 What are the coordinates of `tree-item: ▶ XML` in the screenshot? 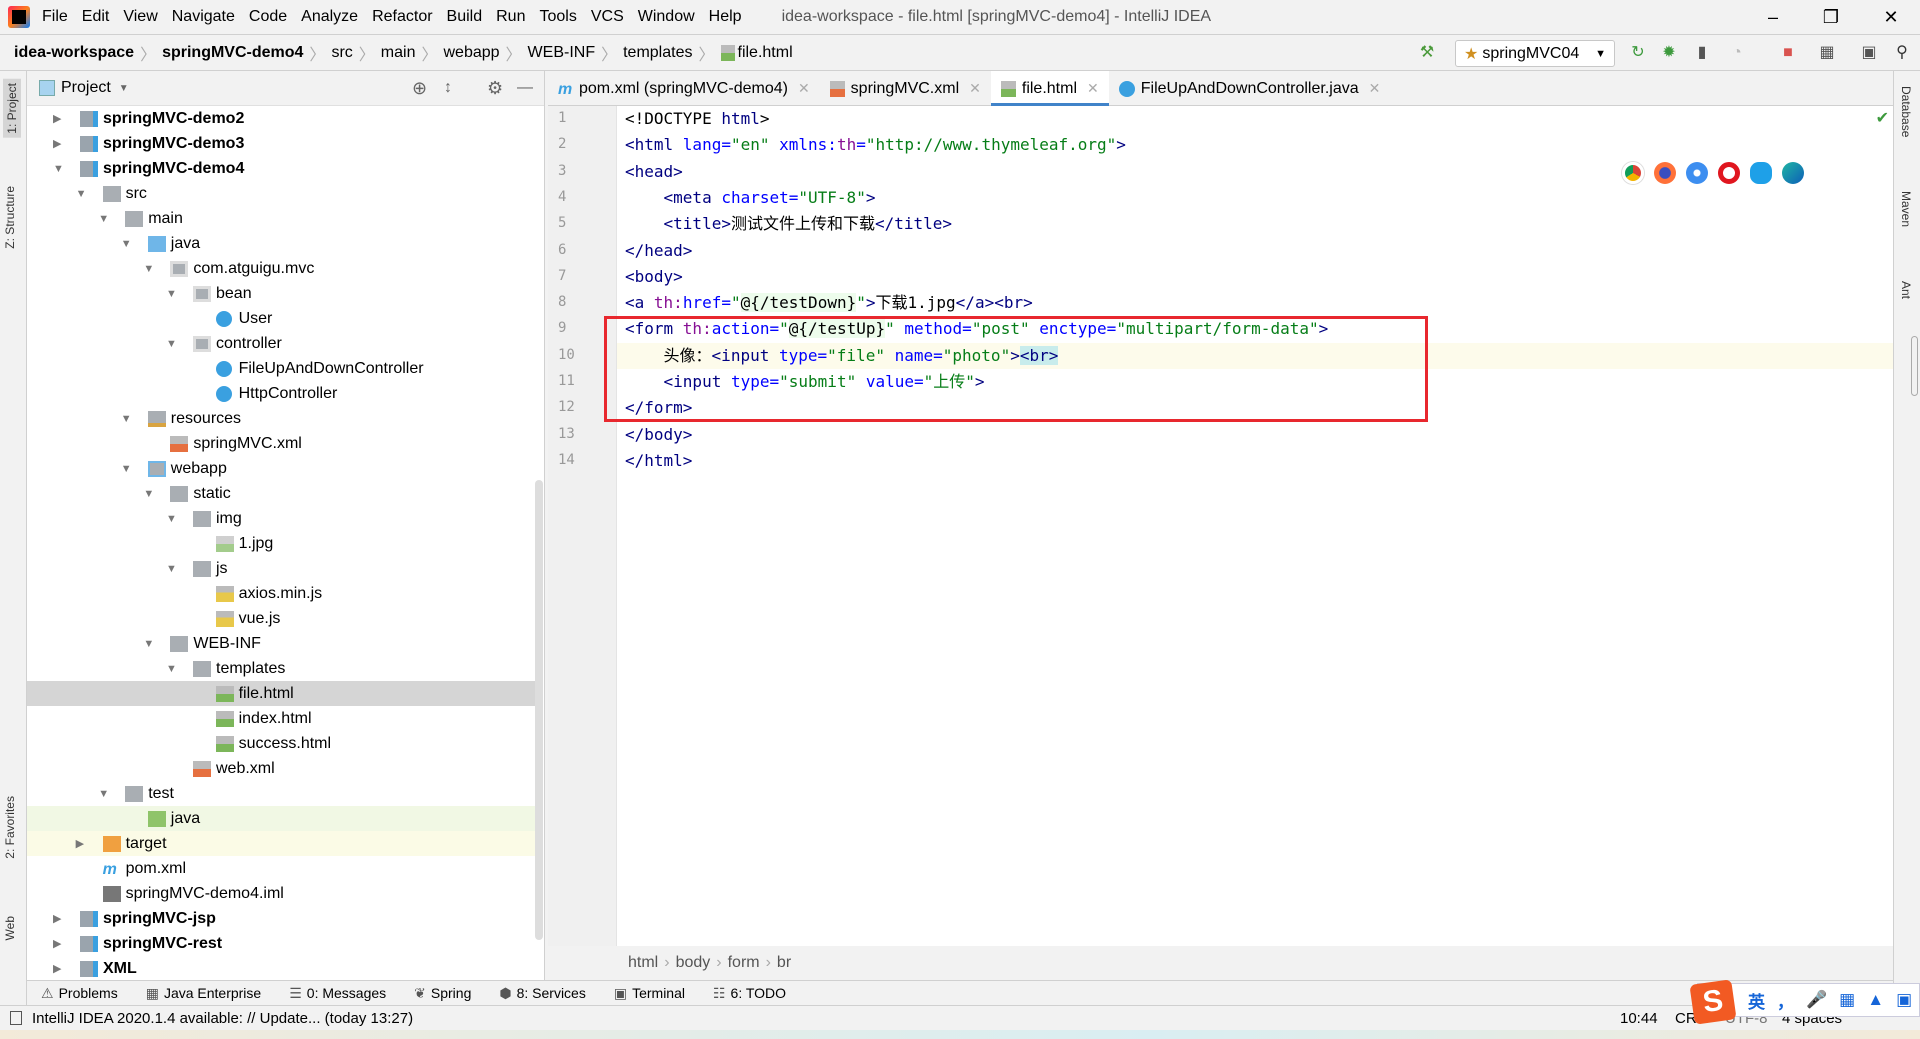 It's located at (281, 968).